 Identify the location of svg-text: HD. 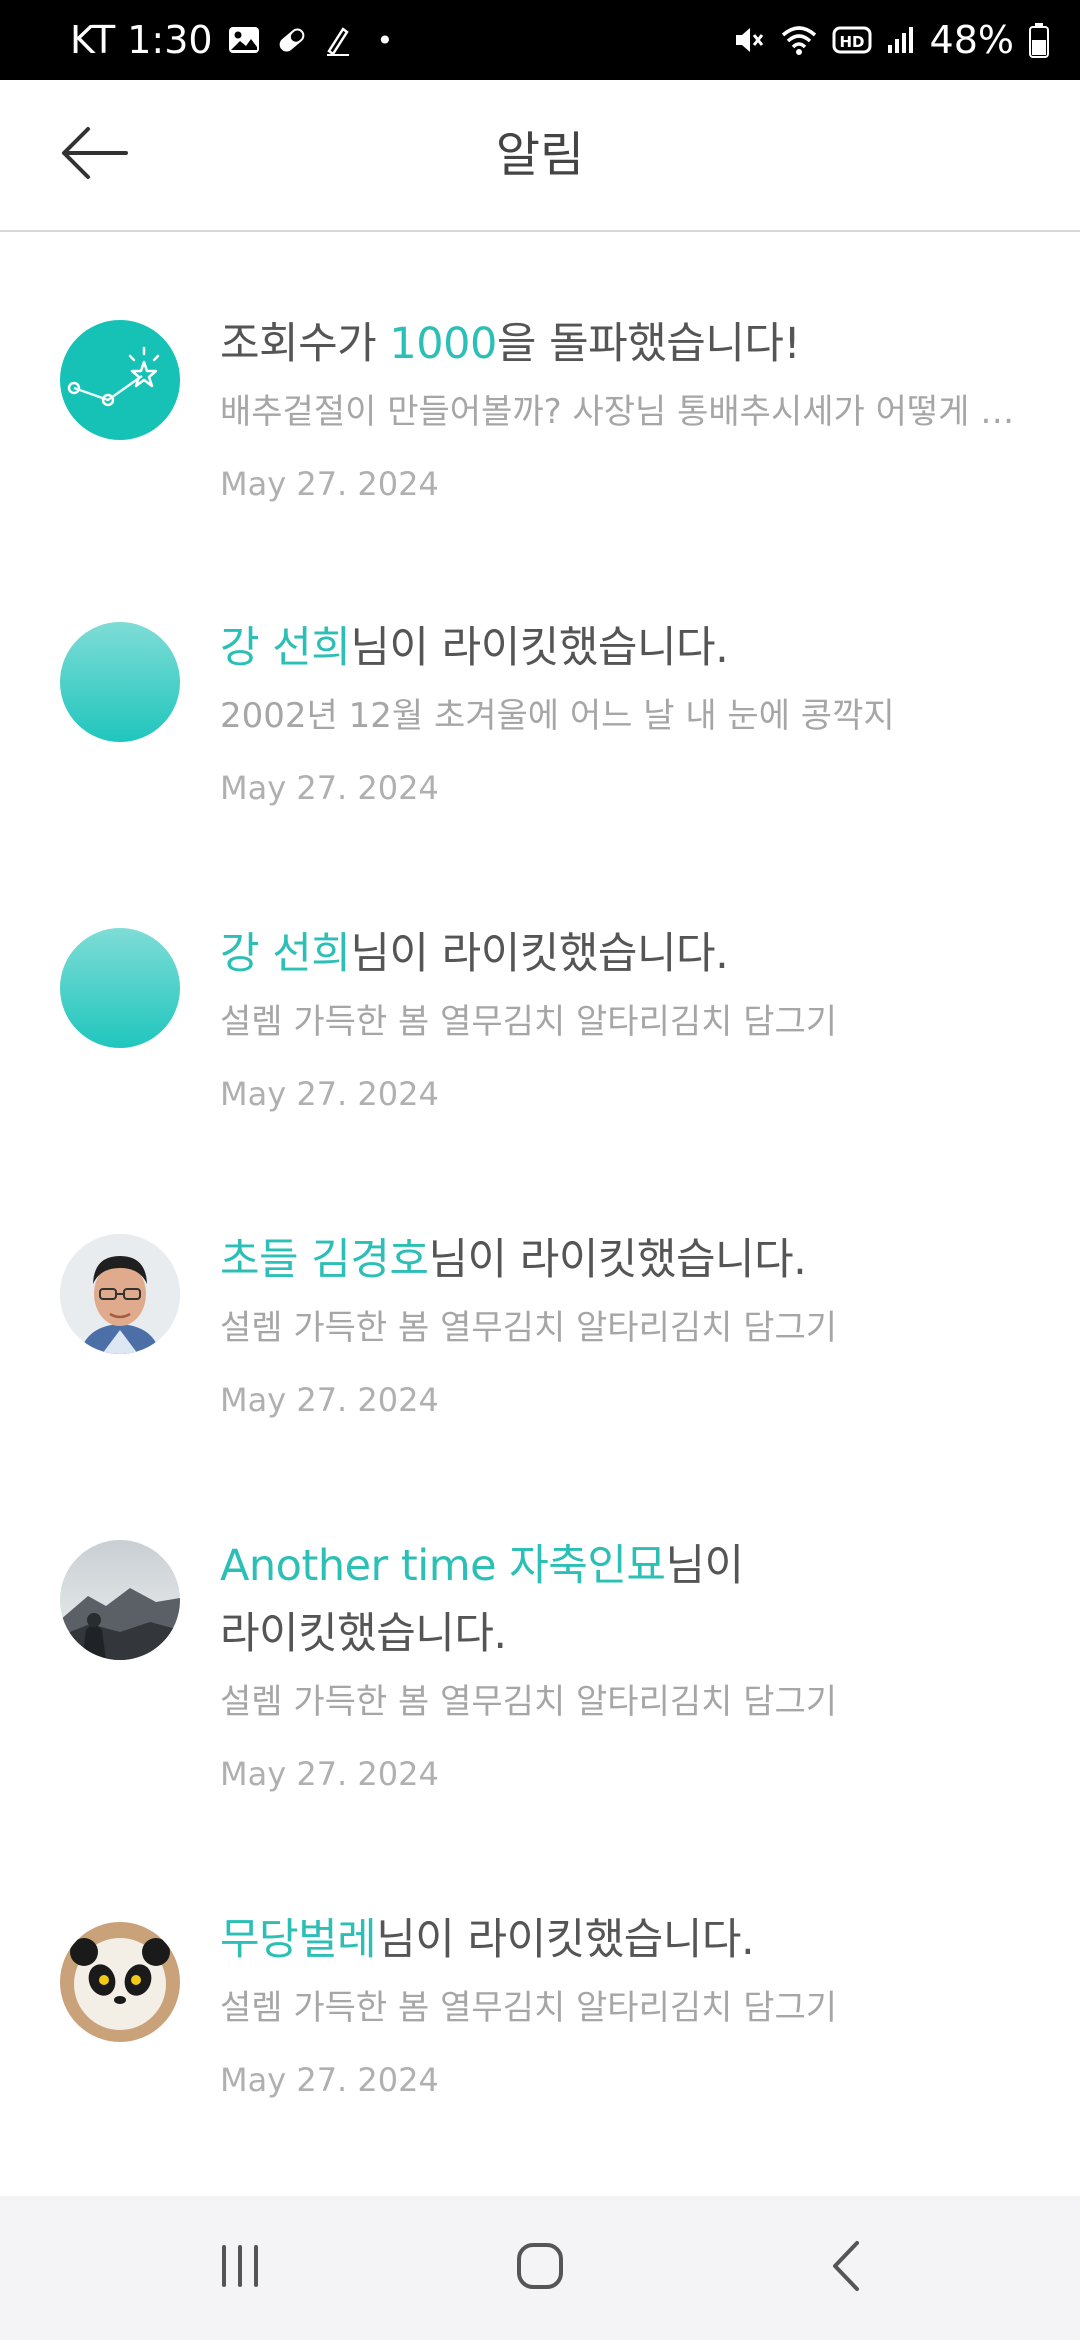
(851, 42).